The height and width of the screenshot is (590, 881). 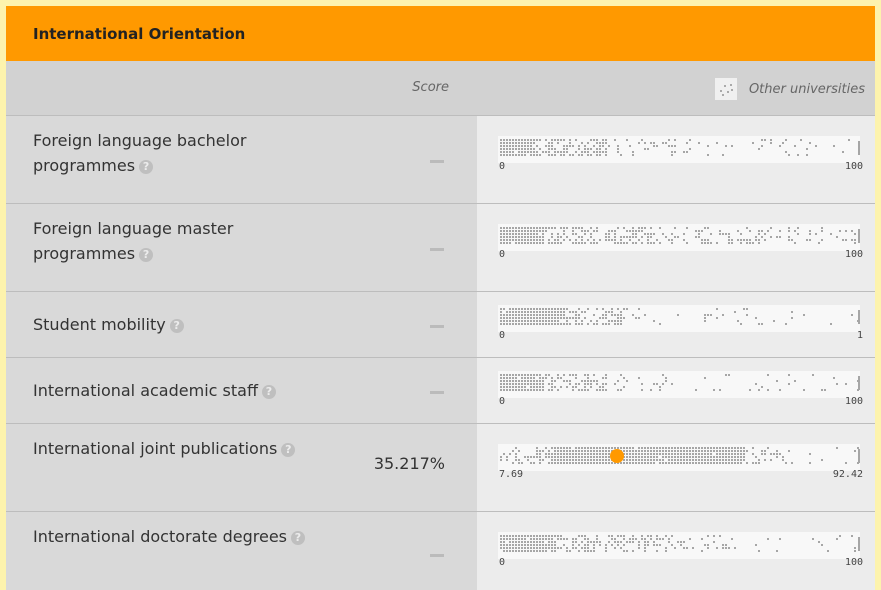 I want to click on axis-max-label: 92.42, so click(x=847, y=474).